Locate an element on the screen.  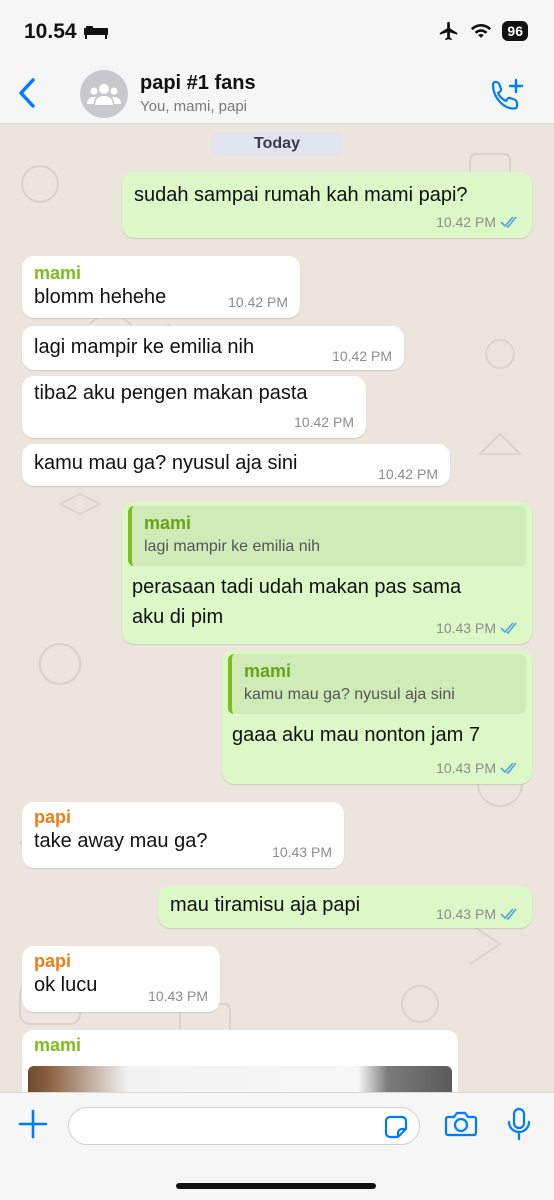
group-avatar is located at coordinates (104, 94).